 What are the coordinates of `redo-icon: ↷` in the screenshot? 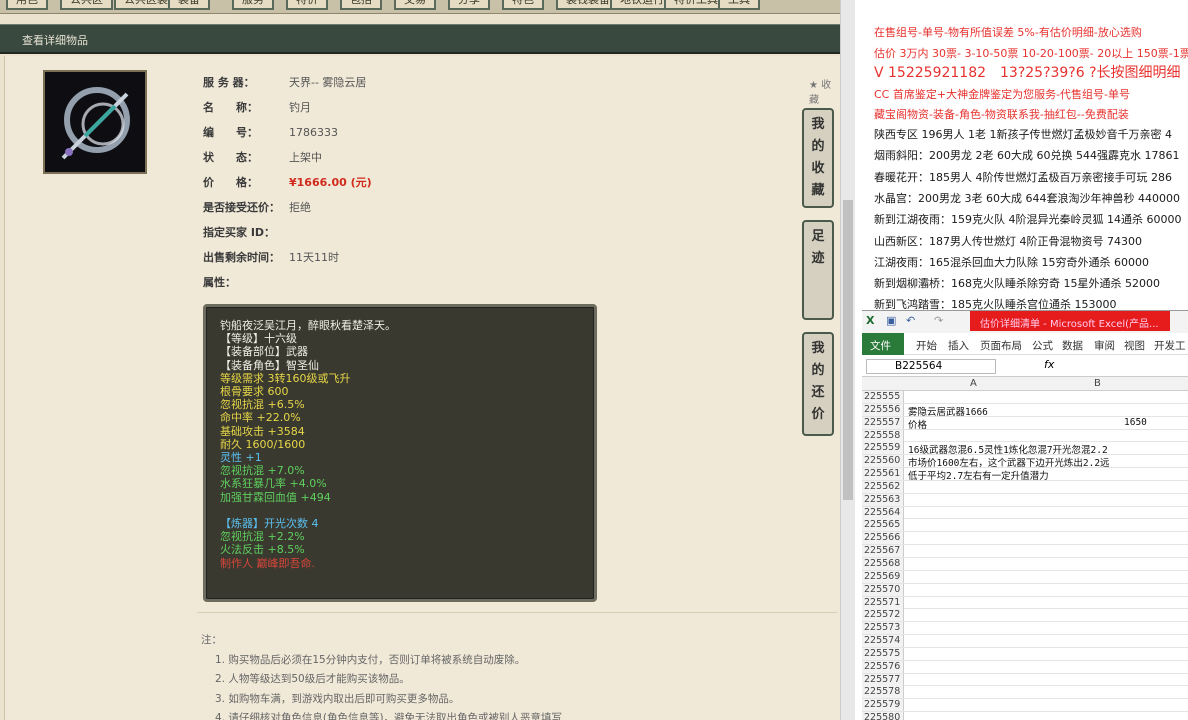 It's located at (938, 320).